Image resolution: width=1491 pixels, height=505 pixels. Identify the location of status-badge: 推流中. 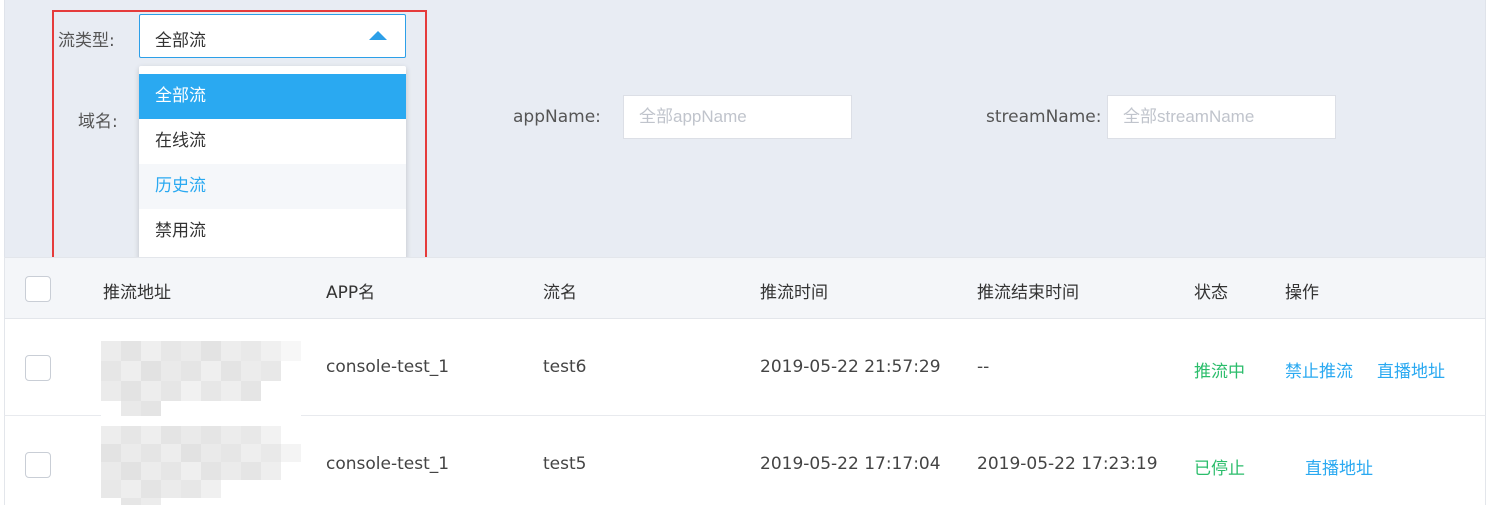
(1219, 372).